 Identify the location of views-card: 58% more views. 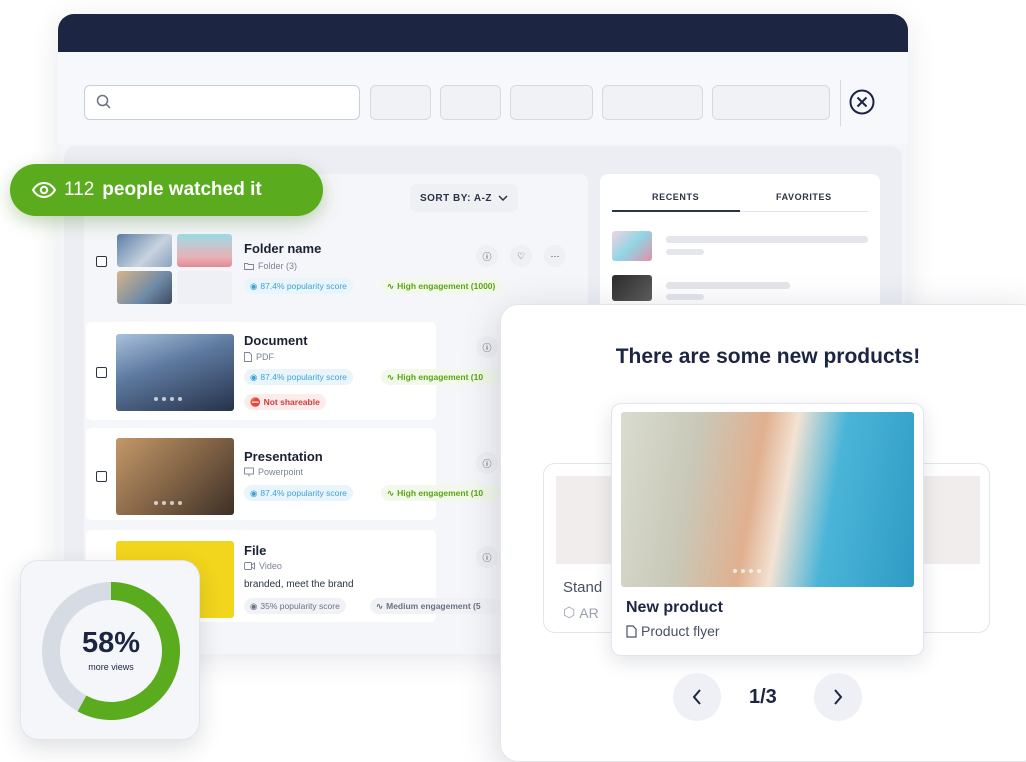
(110, 650).